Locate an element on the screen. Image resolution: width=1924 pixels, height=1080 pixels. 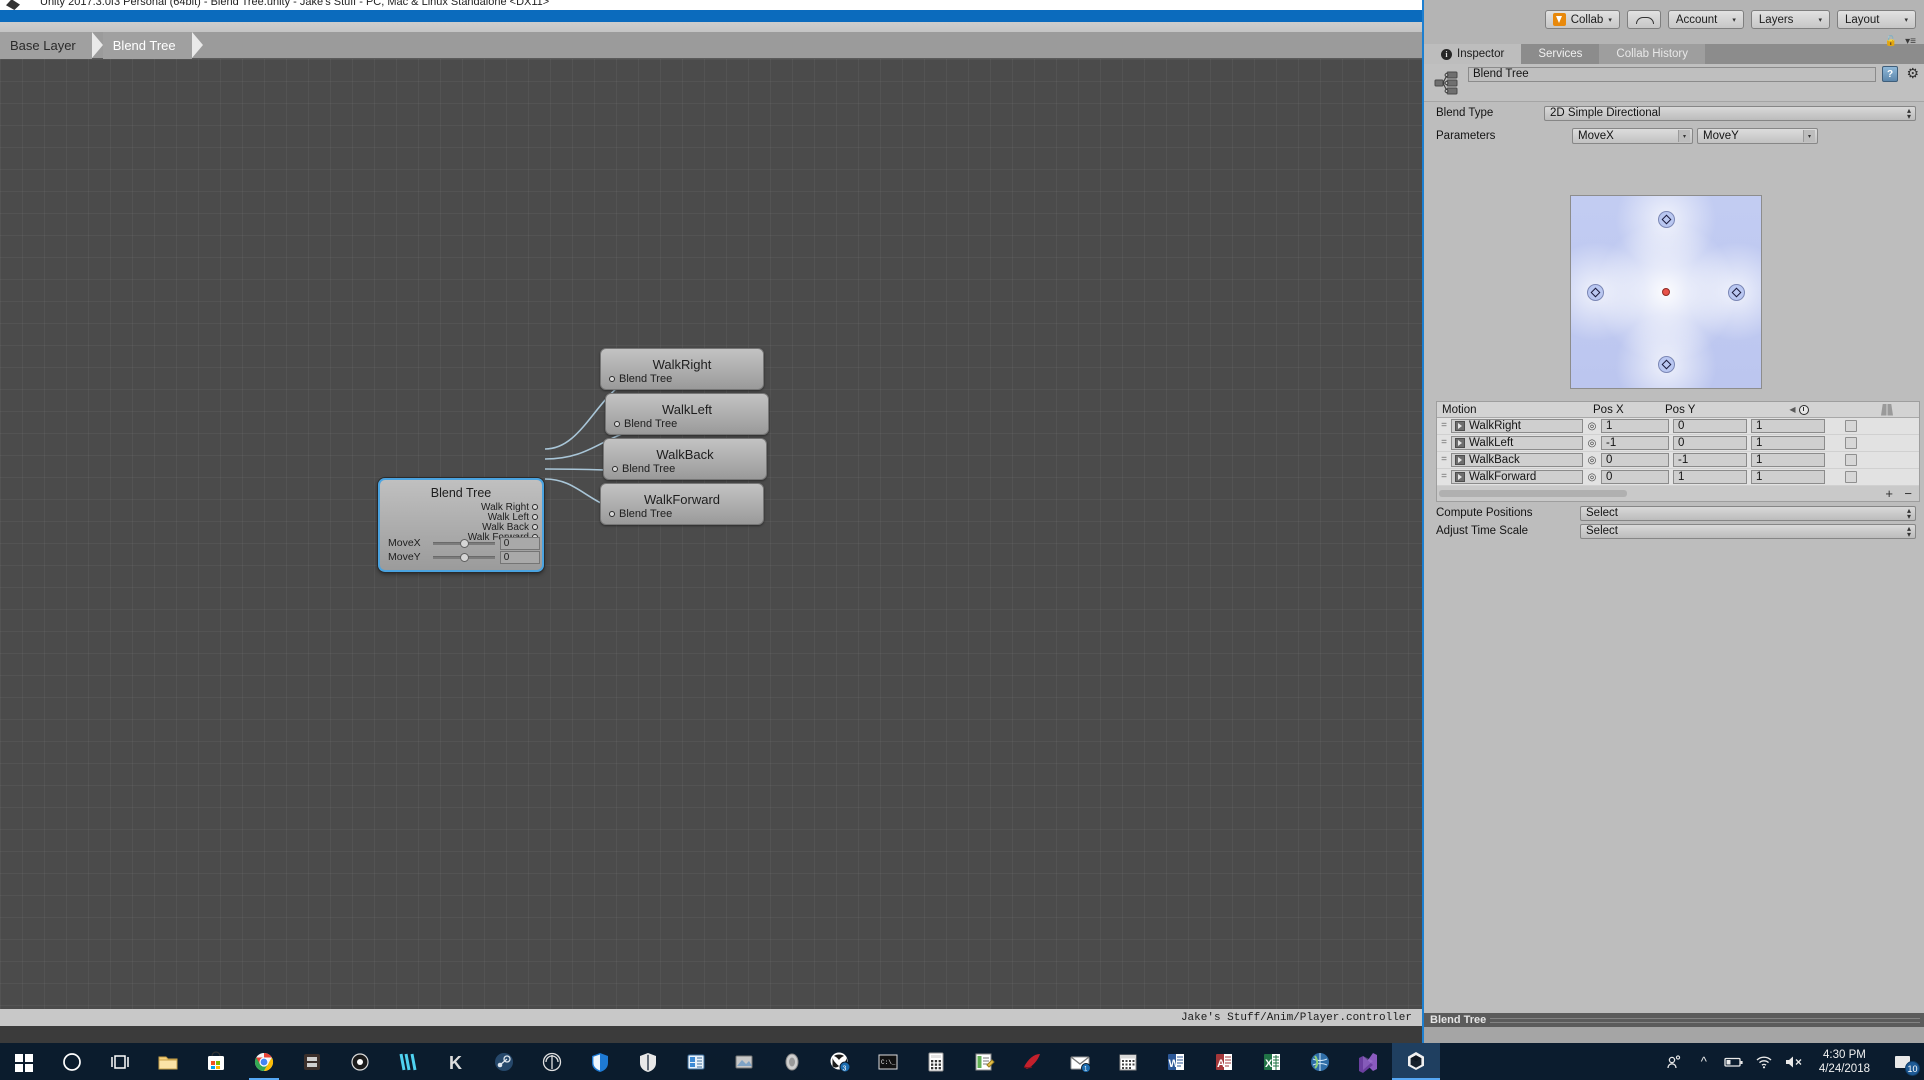
table-row: = WalkForward ◎ 0 1 1 is located at coordinates (1678, 477).